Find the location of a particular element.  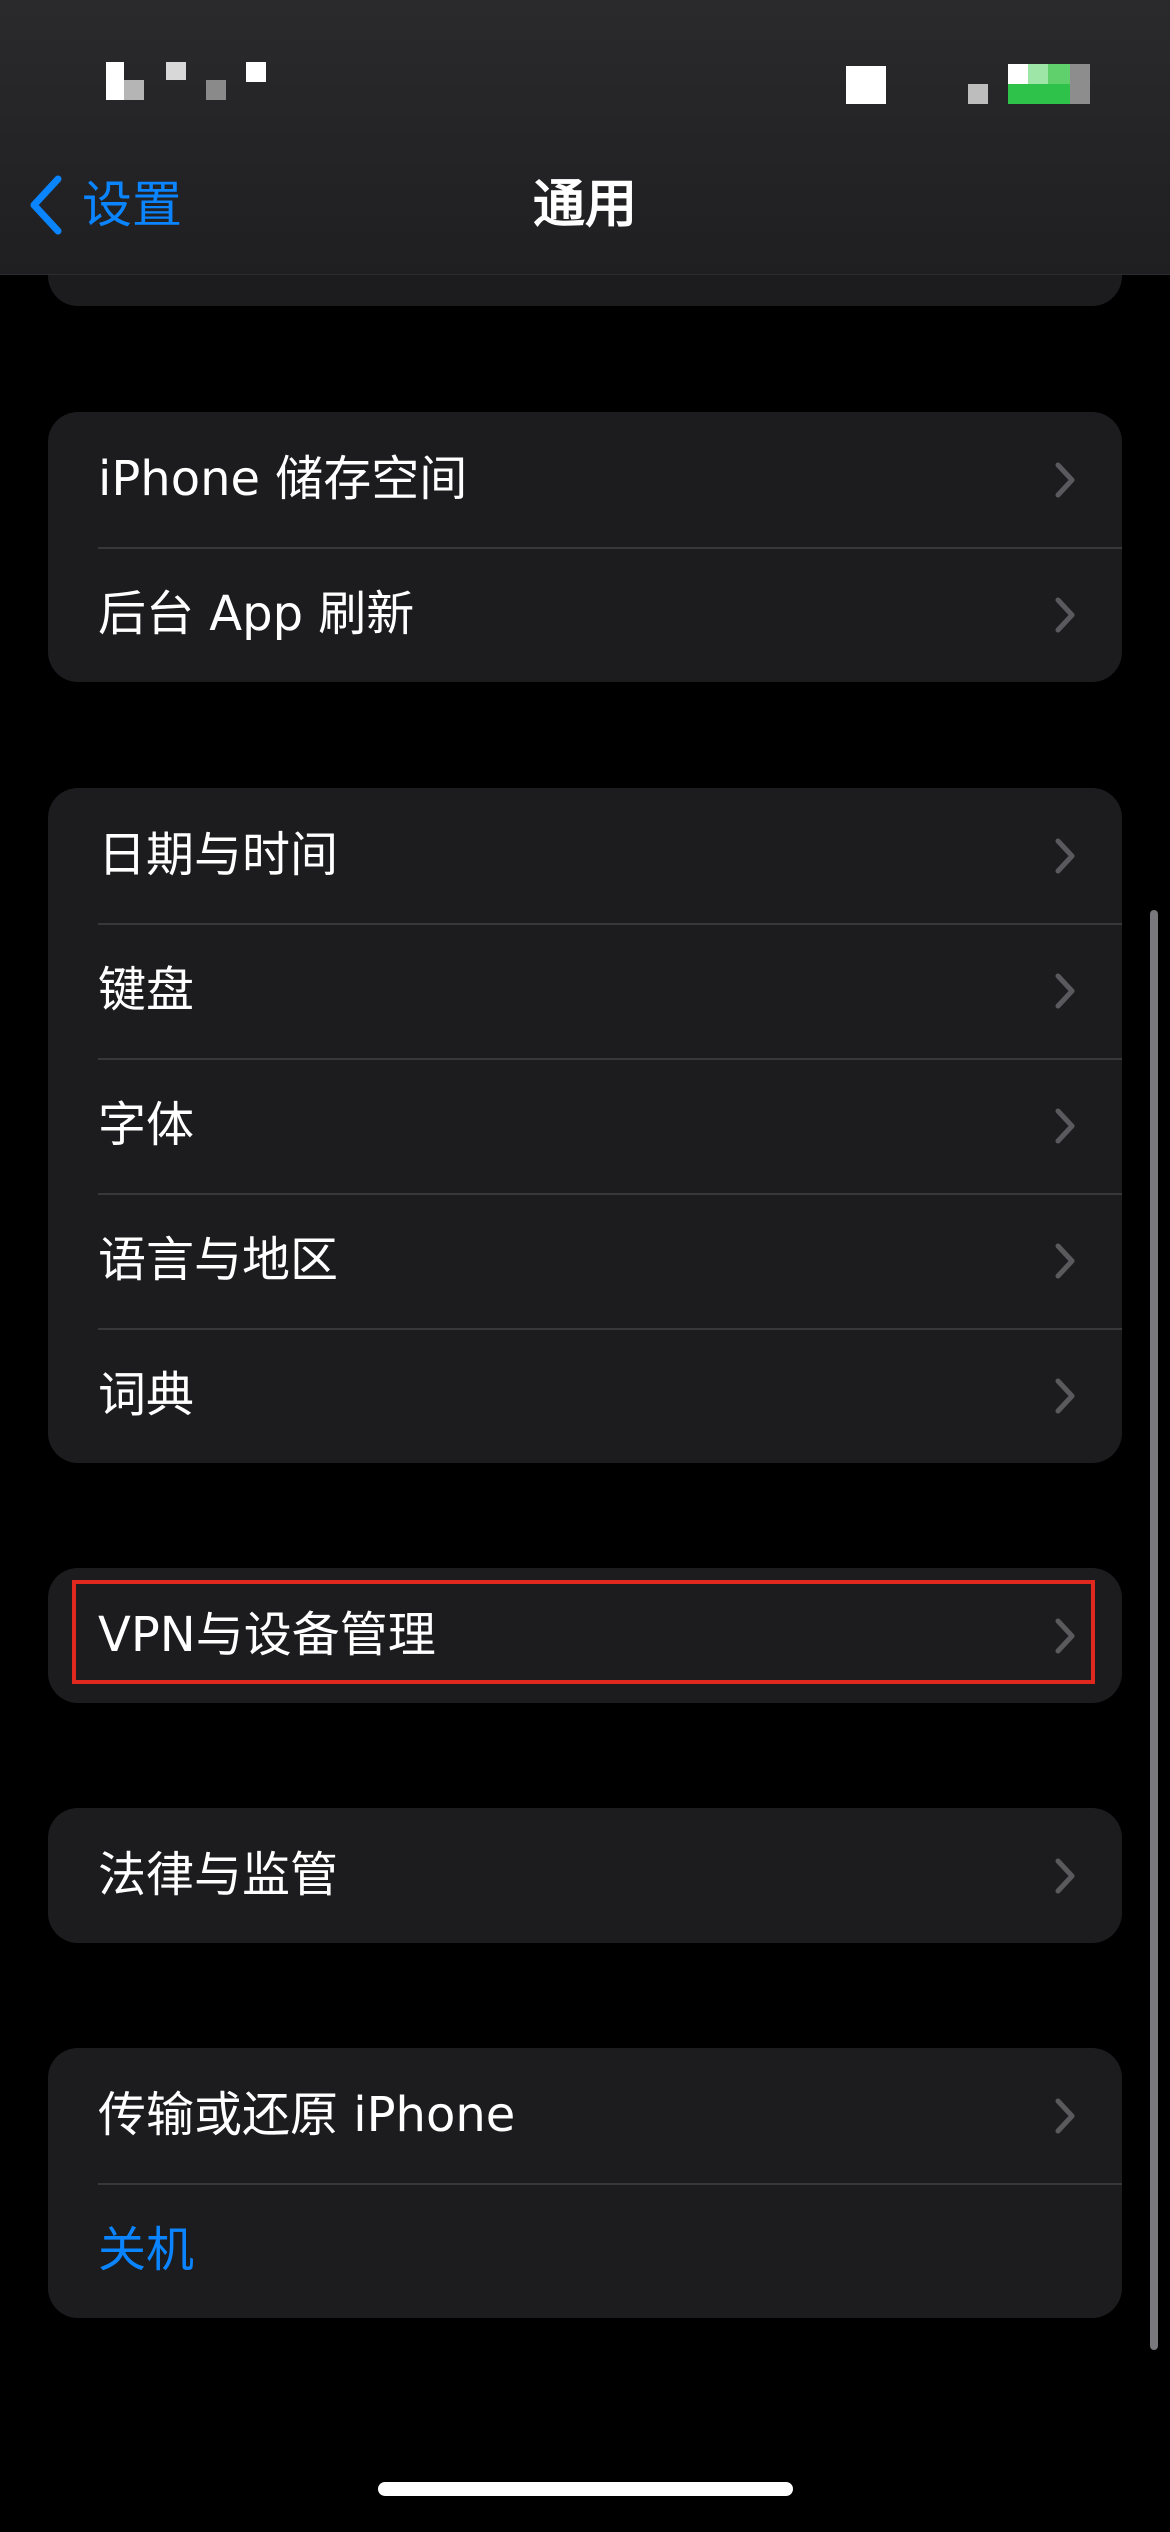

row-dictionary: 词典 is located at coordinates (585, 1395).